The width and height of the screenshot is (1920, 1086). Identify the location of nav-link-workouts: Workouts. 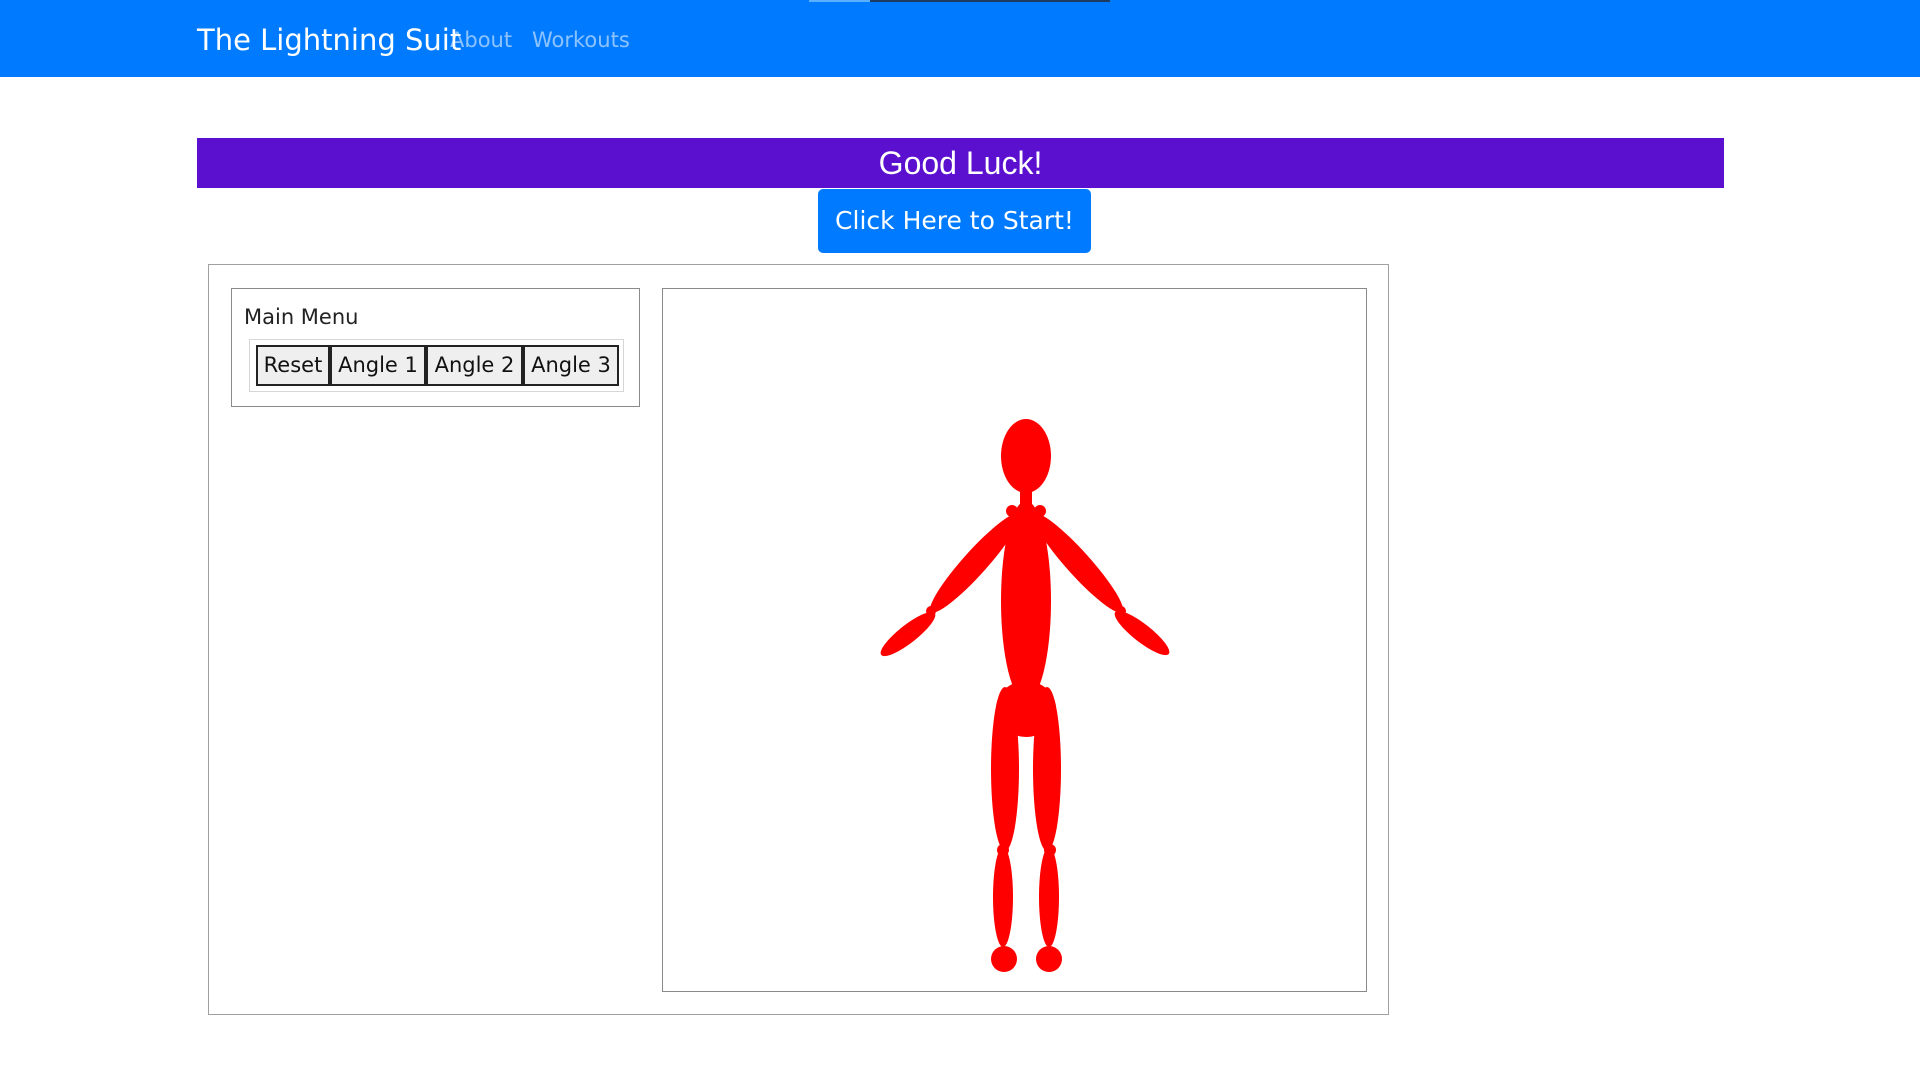
(581, 40).